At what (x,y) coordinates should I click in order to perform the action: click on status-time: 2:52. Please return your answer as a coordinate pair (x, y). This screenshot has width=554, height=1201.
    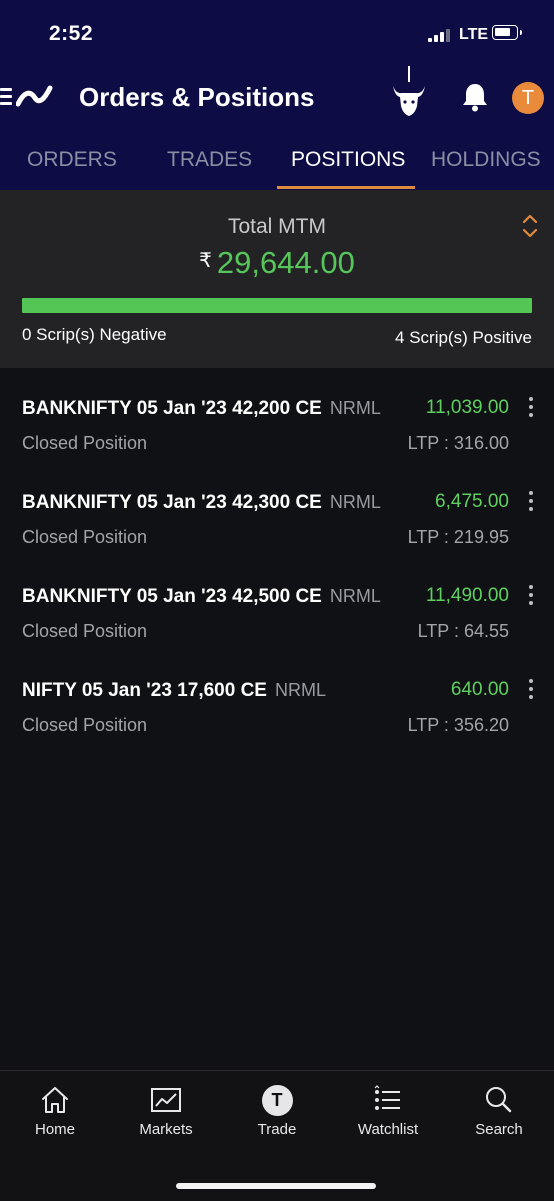
    Looking at the image, I should click on (71, 33).